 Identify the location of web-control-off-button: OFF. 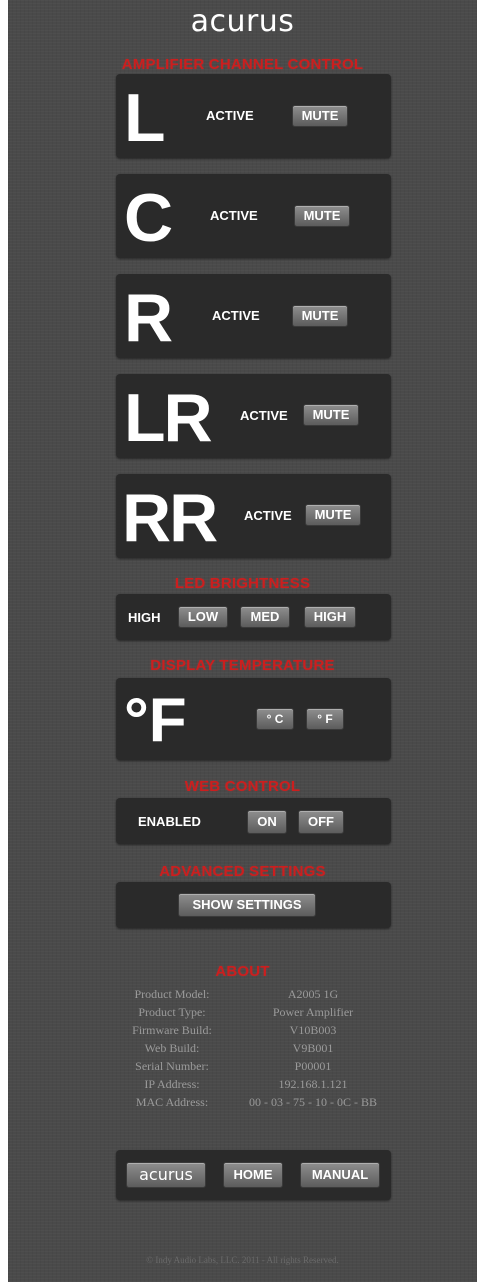
(321, 822).